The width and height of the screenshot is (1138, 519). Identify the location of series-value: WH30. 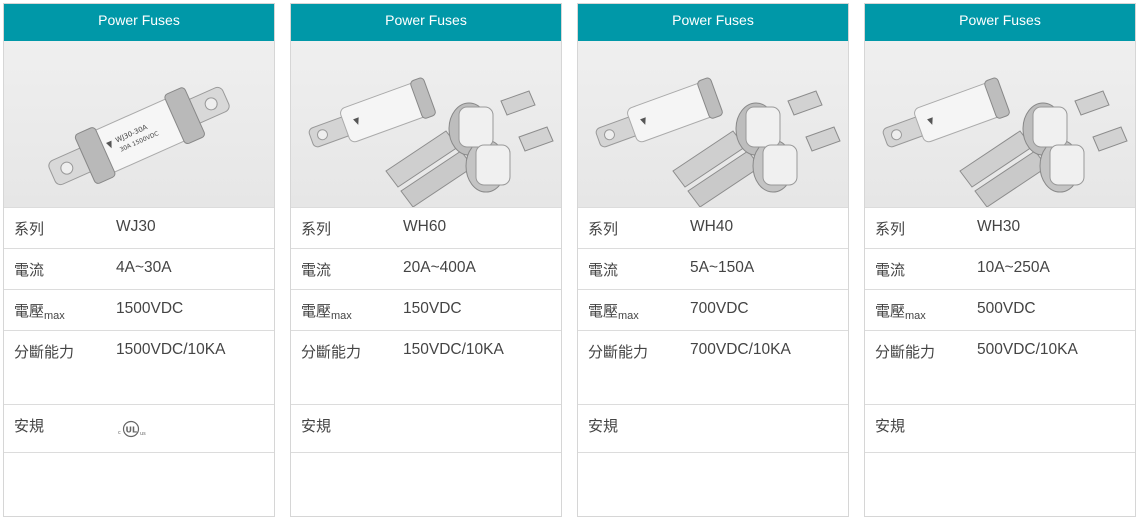
(999, 226).